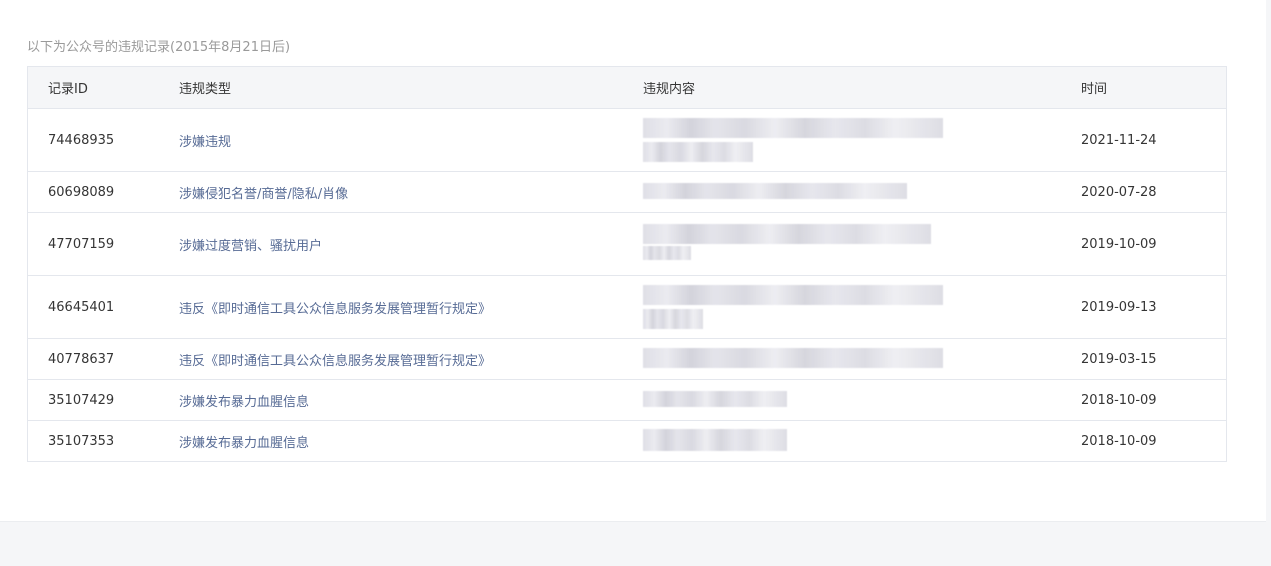  What do you see at coordinates (68, 89) in the screenshot?
I see `header-record-id: 记录ID` at bounding box center [68, 89].